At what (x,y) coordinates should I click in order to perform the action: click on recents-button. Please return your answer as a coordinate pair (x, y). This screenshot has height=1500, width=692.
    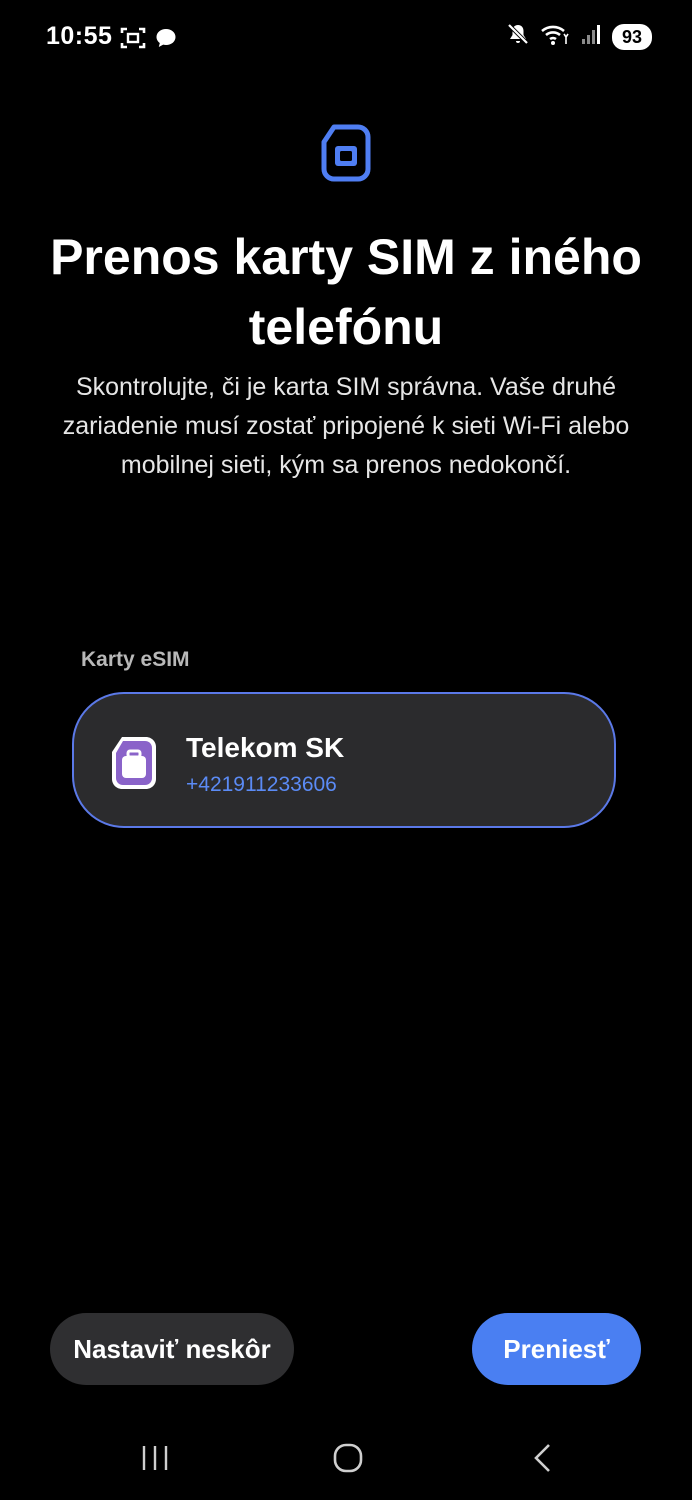
    Looking at the image, I should click on (155, 1460).